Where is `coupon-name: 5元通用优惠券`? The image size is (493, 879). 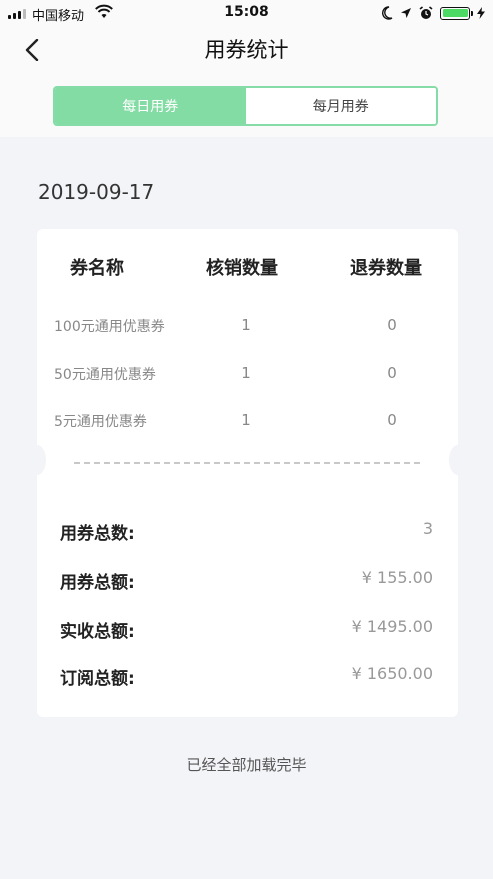 coupon-name: 5元通用优惠券 is located at coordinates (100, 422).